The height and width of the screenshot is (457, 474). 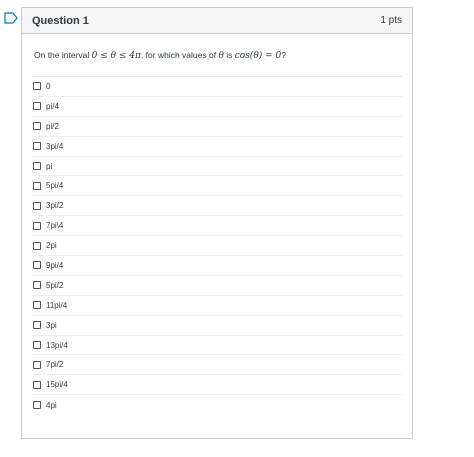 What do you see at coordinates (55, 365) in the screenshot?
I see `answer-label: 7pi/2` at bounding box center [55, 365].